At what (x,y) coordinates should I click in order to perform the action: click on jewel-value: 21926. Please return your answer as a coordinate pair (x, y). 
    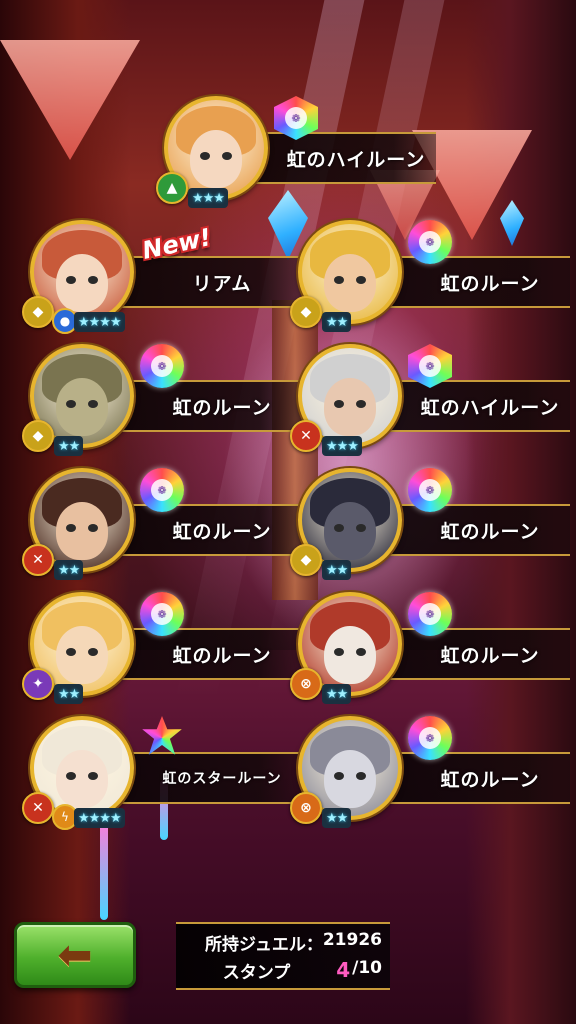
    Looking at the image, I should click on (352, 940).